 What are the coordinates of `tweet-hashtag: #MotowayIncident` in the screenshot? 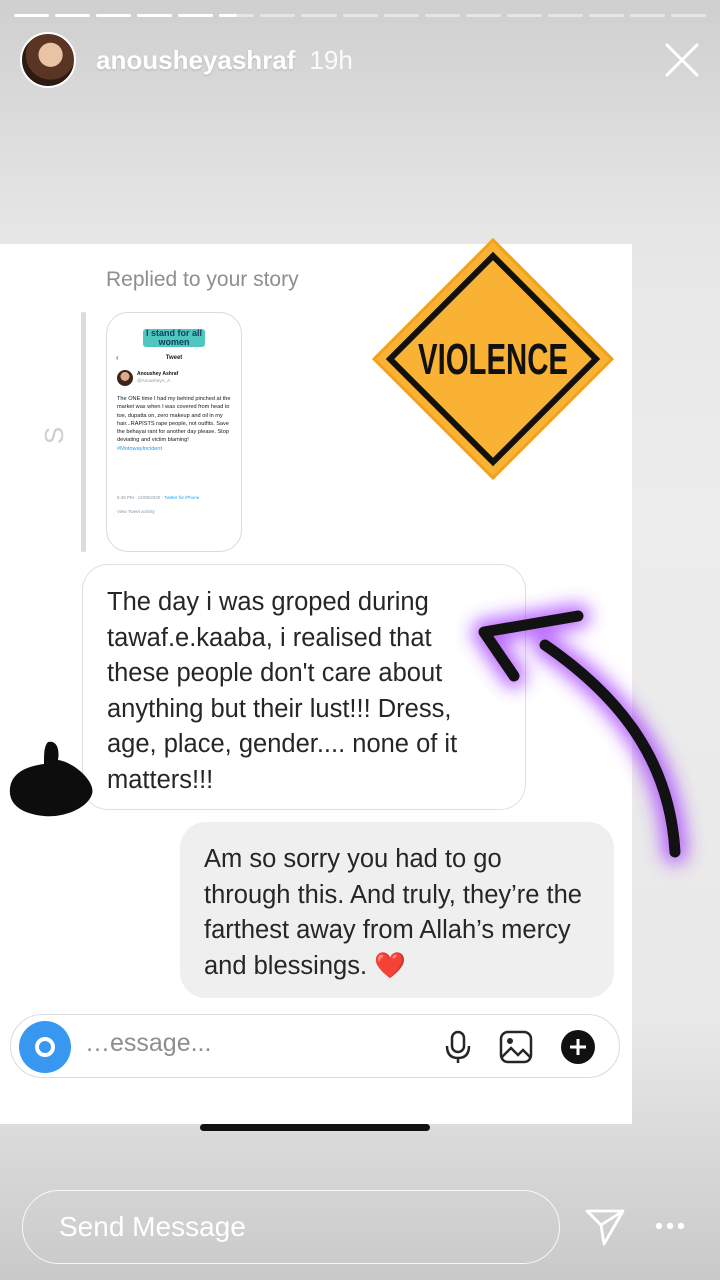 It's located at (140, 448).